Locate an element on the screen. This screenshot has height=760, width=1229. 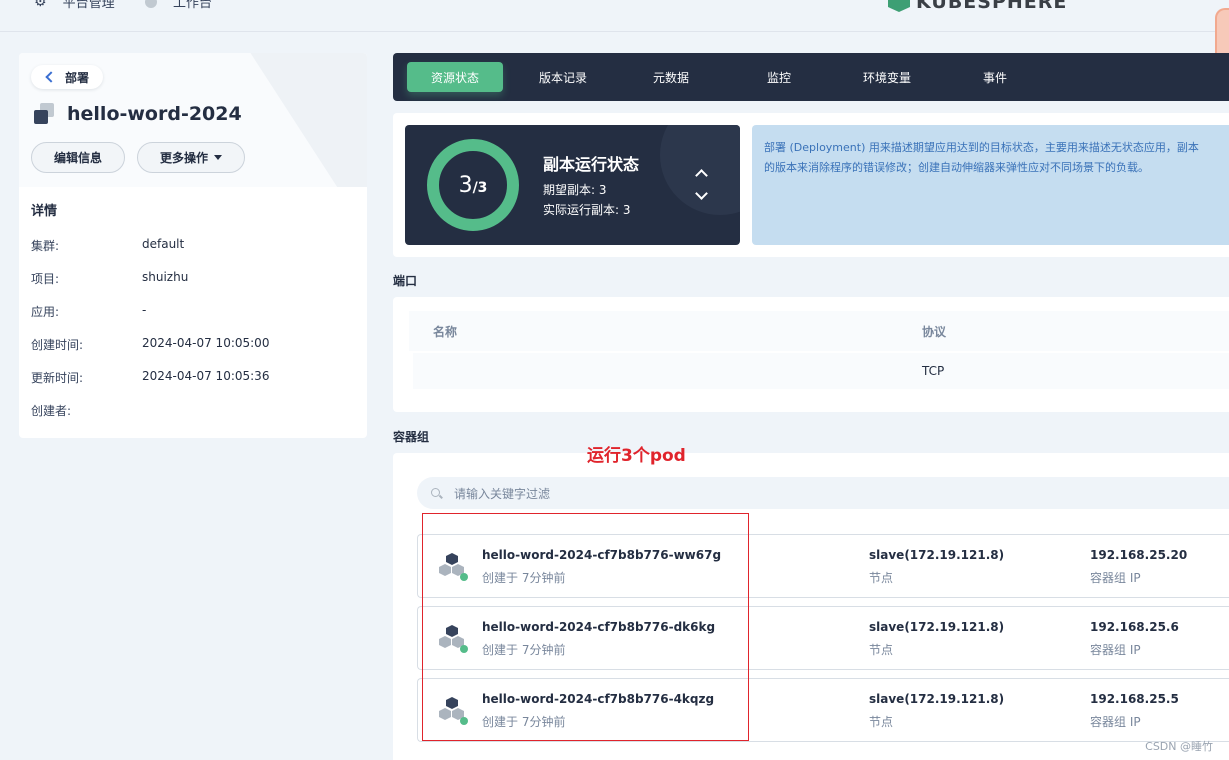
replica-status-card: 3 /3 副本运行状态 期望副本: 3 实际运行副本: 3 is located at coordinates (572, 185).